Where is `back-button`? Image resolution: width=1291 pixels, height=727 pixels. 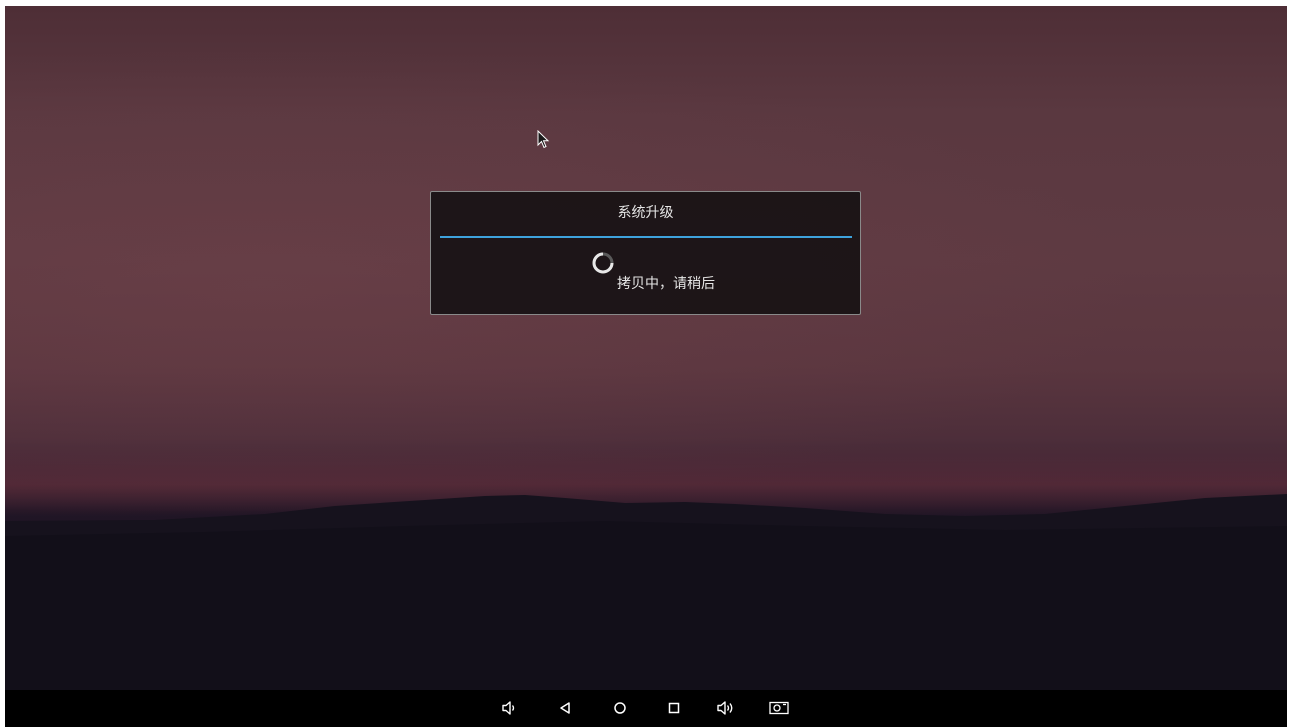
back-button is located at coordinates (565, 708).